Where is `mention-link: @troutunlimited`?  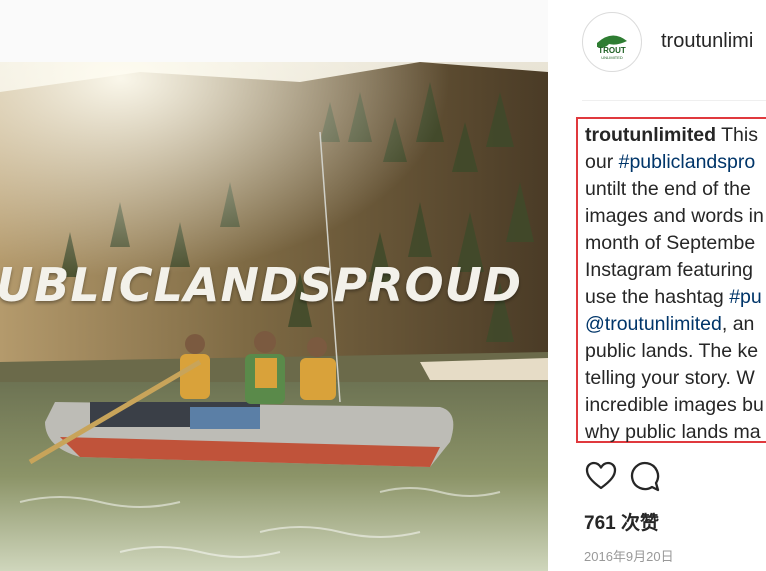 mention-link: @troutunlimited is located at coordinates (653, 324).